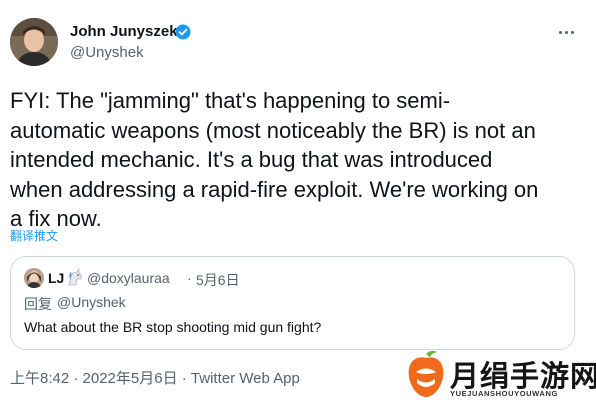 The width and height of the screenshot is (596, 402). I want to click on reply-to-handle: @Unyshek, so click(91, 302).